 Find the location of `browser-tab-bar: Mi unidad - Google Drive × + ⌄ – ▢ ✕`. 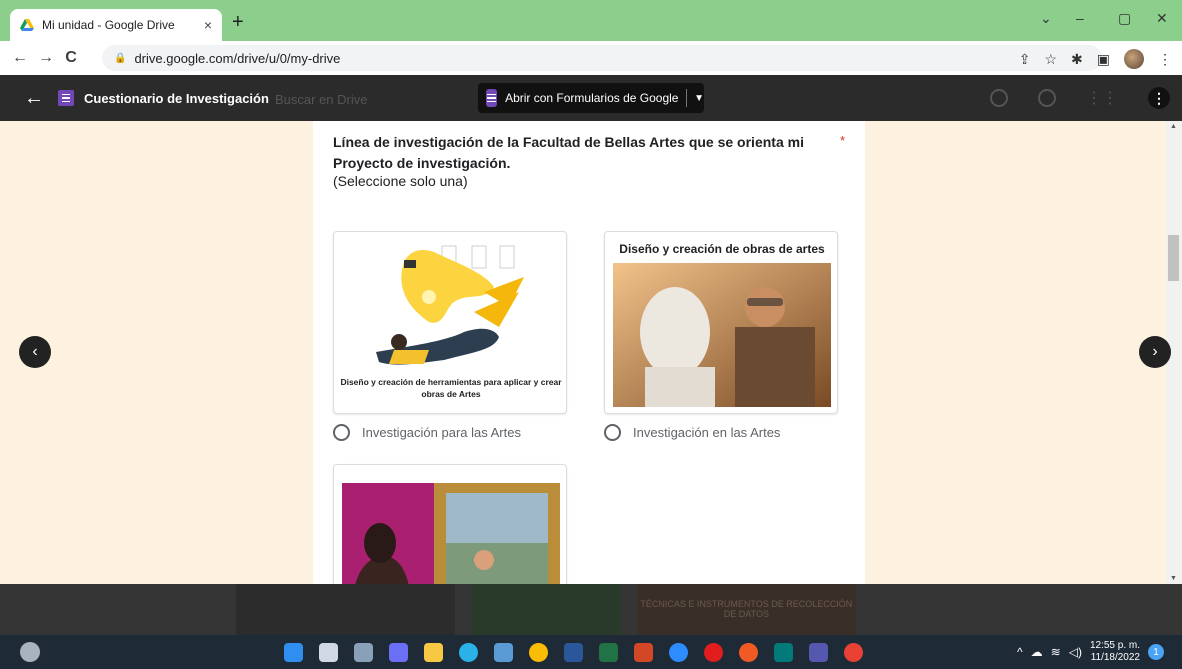

browser-tab-bar: Mi unidad - Google Drive × + ⌄ – ▢ ✕ is located at coordinates (591, 20).